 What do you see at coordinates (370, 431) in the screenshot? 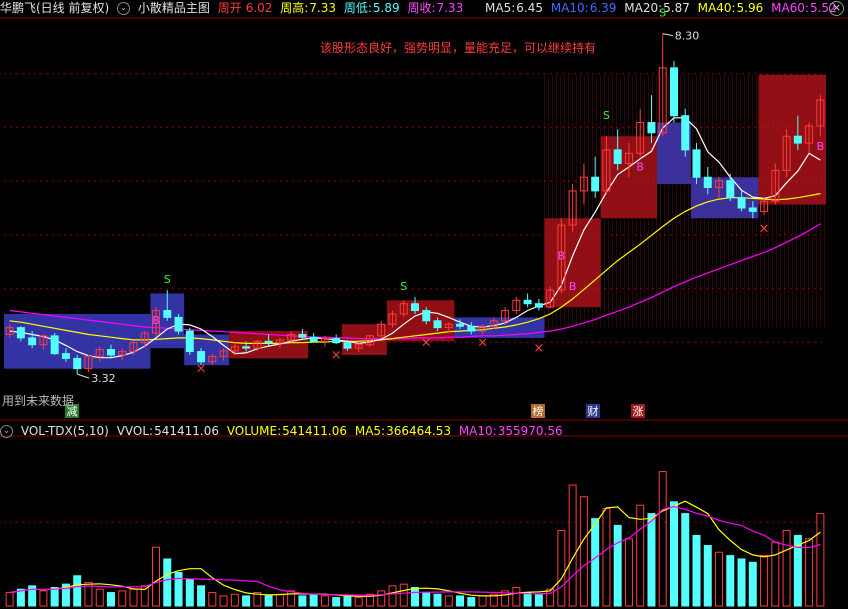
I see `vol-ma5-label: MA5:` at bounding box center [370, 431].